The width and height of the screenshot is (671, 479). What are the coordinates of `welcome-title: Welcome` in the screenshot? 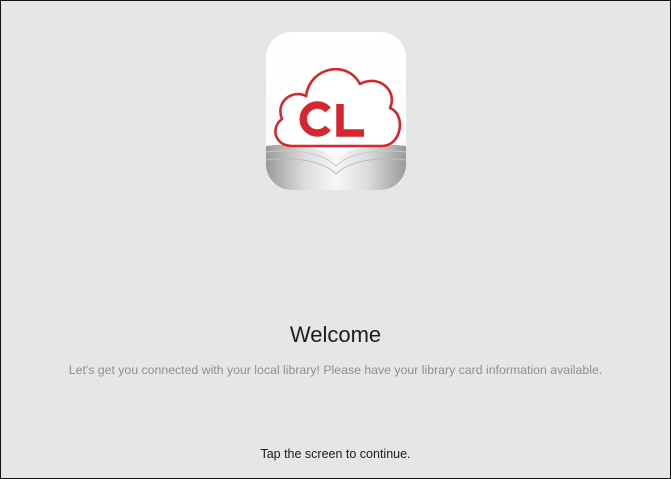 It's located at (335, 334).